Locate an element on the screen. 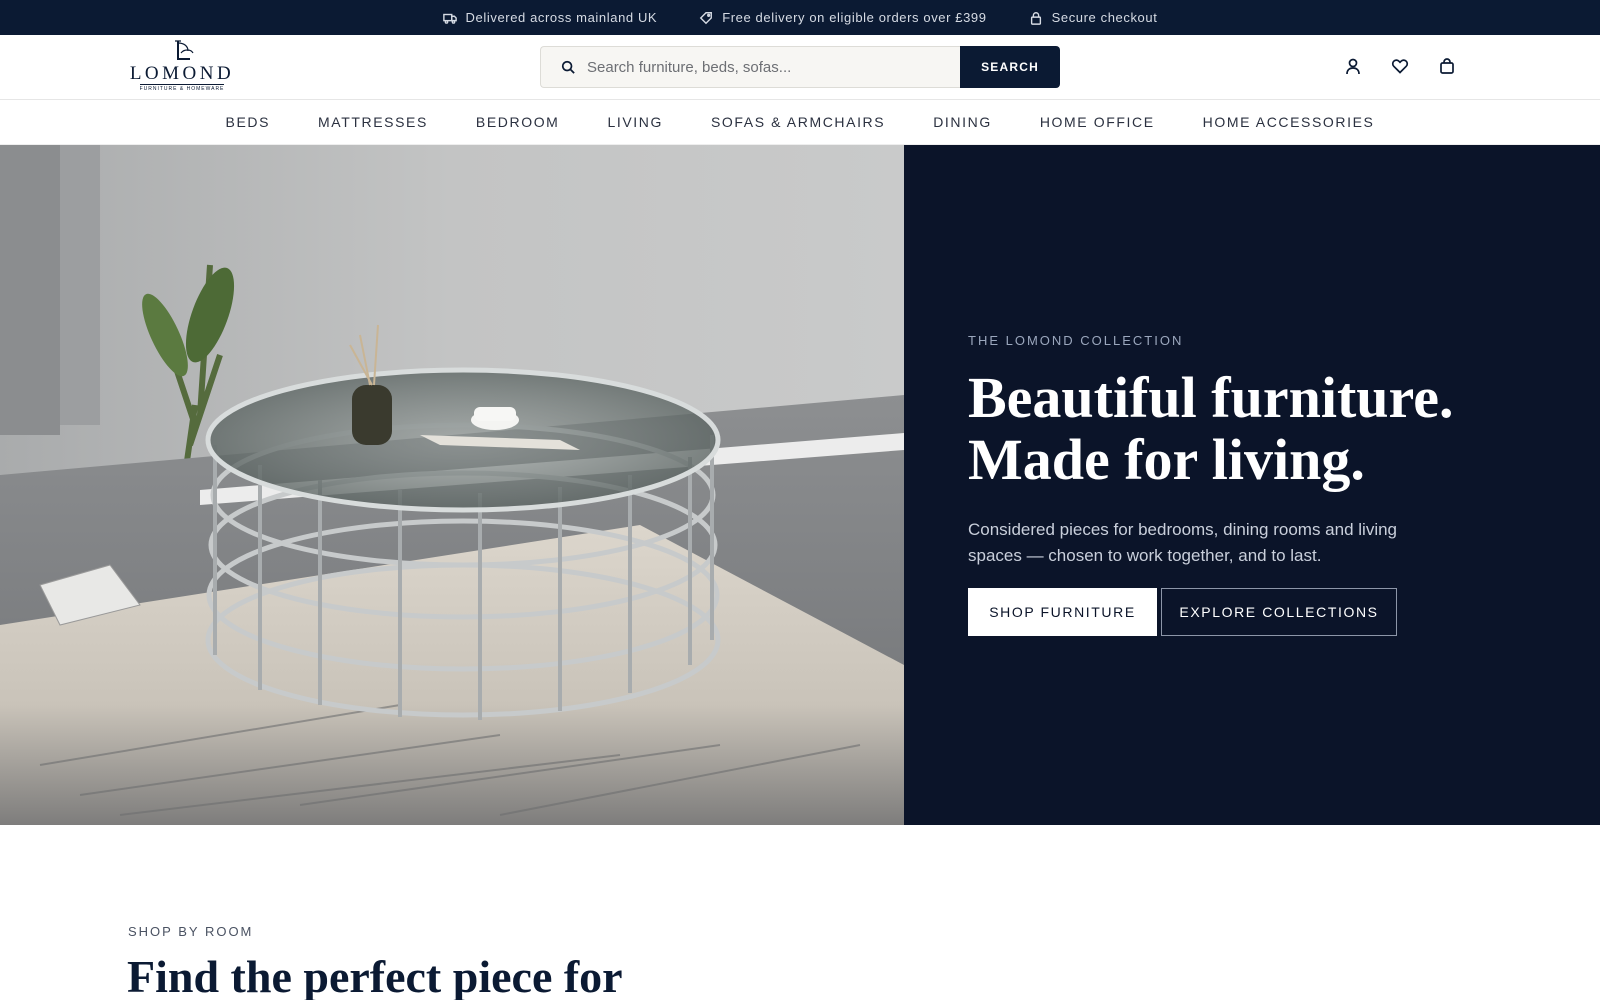 The width and height of the screenshot is (1600, 1000). nav-item-home-accessories: HOME ACCESSORIES is located at coordinates (1289, 122).